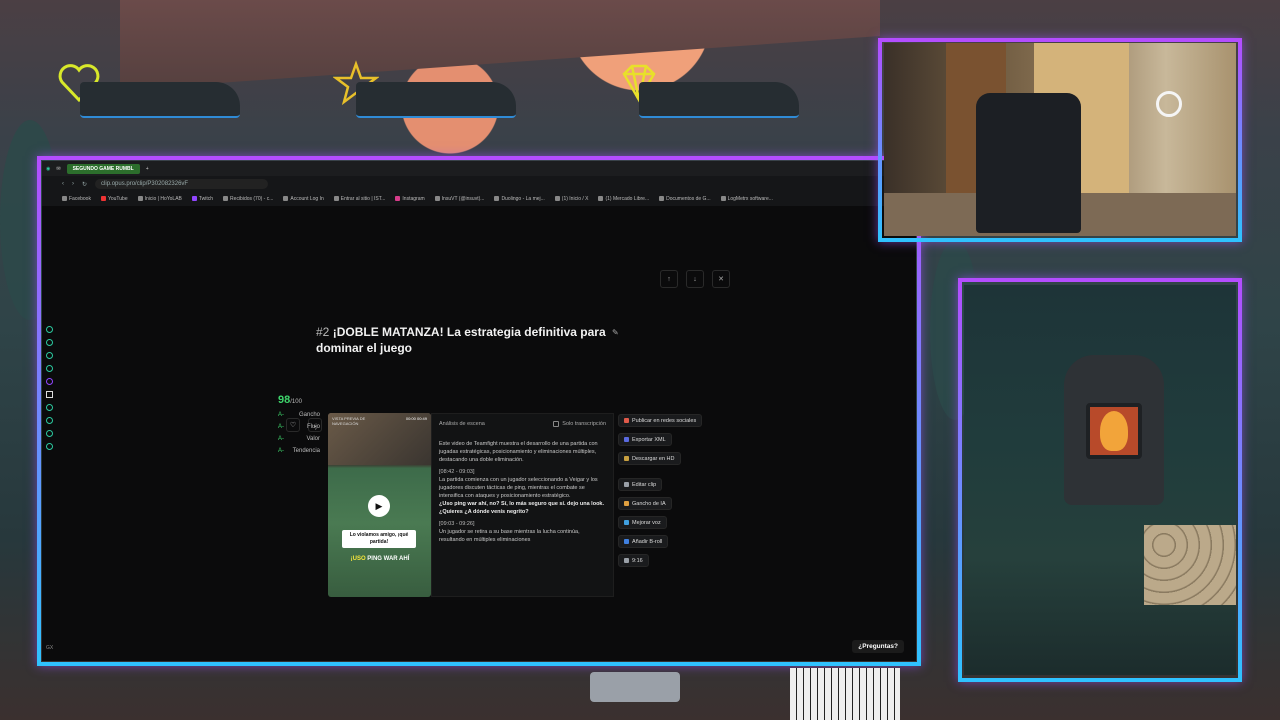 The height and width of the screenshot is (720, 1280). Describe the element at coordinates (299, 427) in the screenshot. I see `metric-row: A- Flujo` at that location.